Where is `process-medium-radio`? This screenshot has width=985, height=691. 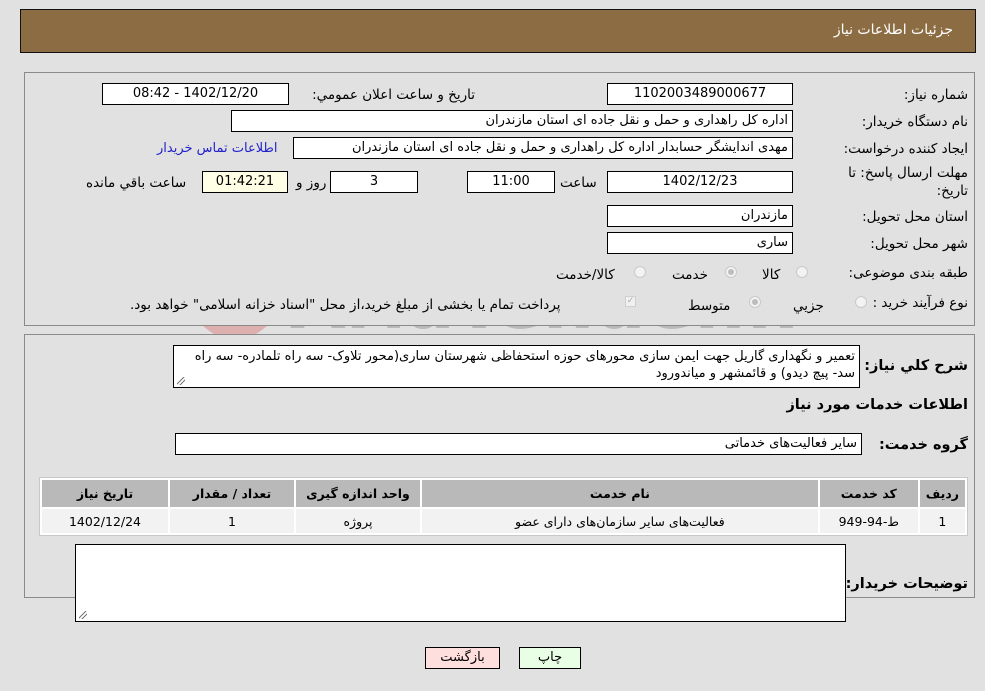
process-medium-radio is located at coordinates (755, 302).